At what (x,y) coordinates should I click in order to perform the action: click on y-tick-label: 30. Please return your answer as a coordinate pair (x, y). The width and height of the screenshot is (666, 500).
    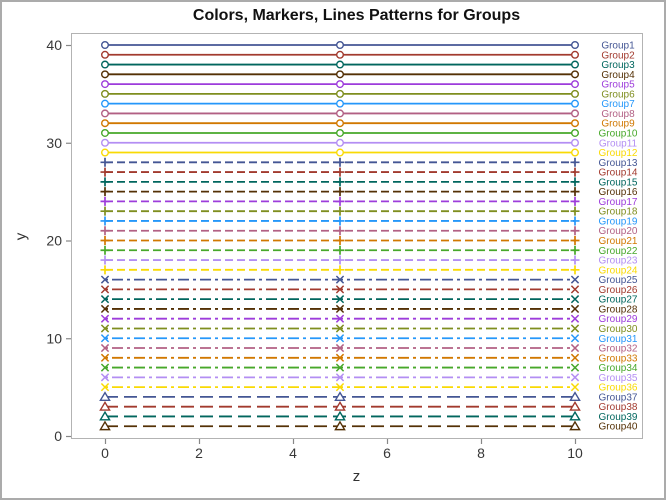
    Looking at the image, I should click on (54, 143).